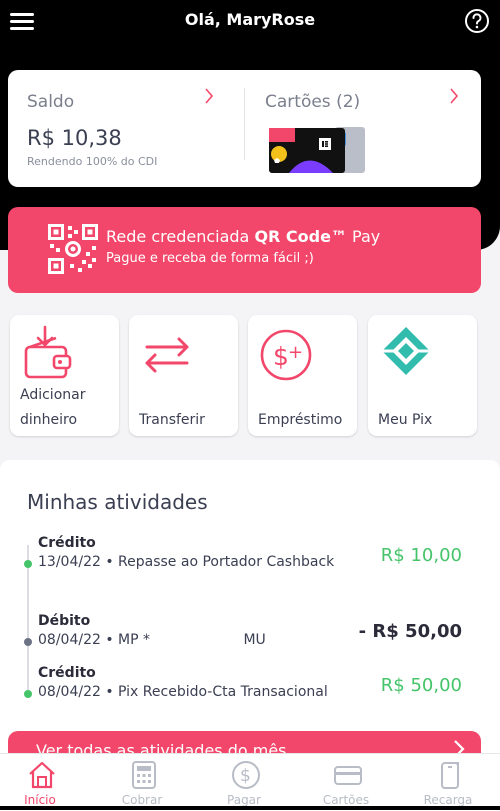  I want to click on calculator-icon, so click(144, 775).